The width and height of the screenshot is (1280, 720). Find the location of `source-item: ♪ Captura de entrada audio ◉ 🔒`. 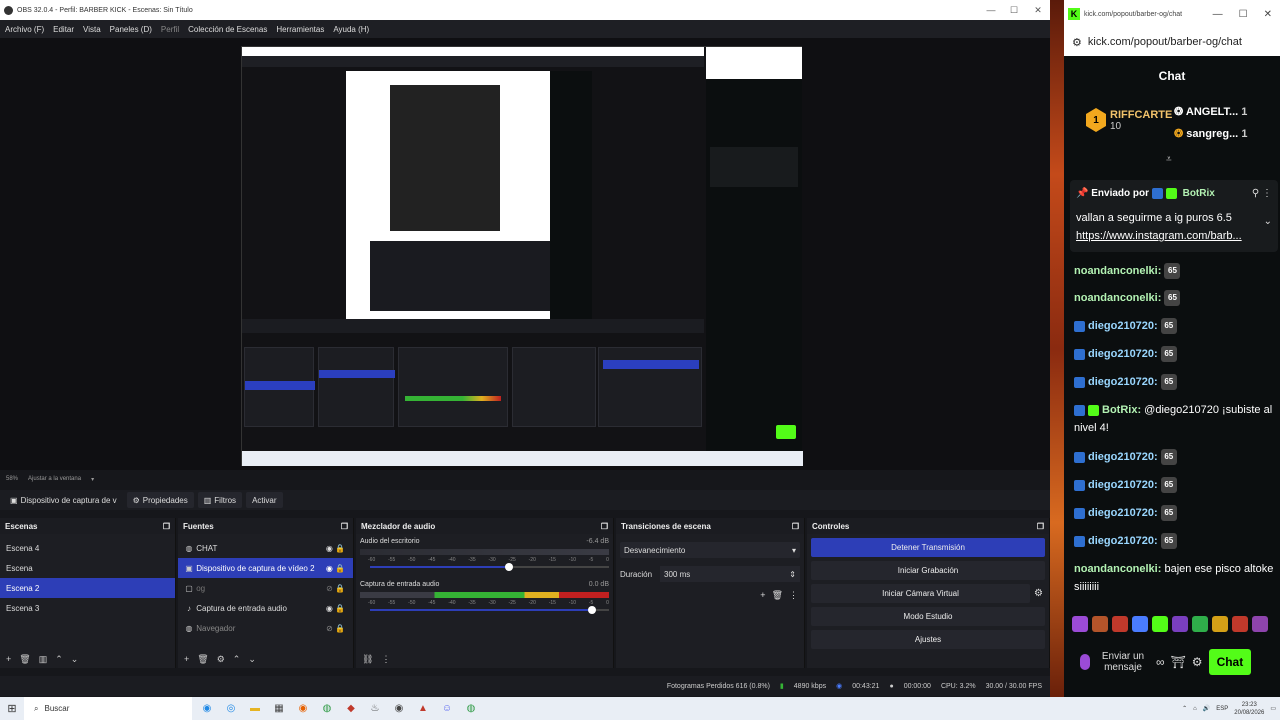

source-item: ♪ Captura de entrada audio ◉ 🔒 is located at coordinates (265, 608).